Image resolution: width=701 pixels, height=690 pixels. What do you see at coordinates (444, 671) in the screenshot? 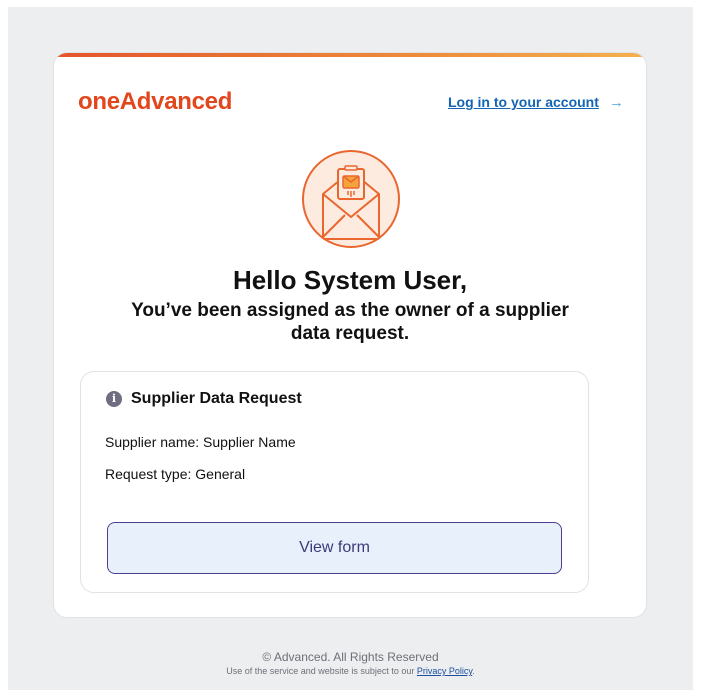
I see `privacy-policy-link: Privacy Policy` at bounding box center [444, 671].